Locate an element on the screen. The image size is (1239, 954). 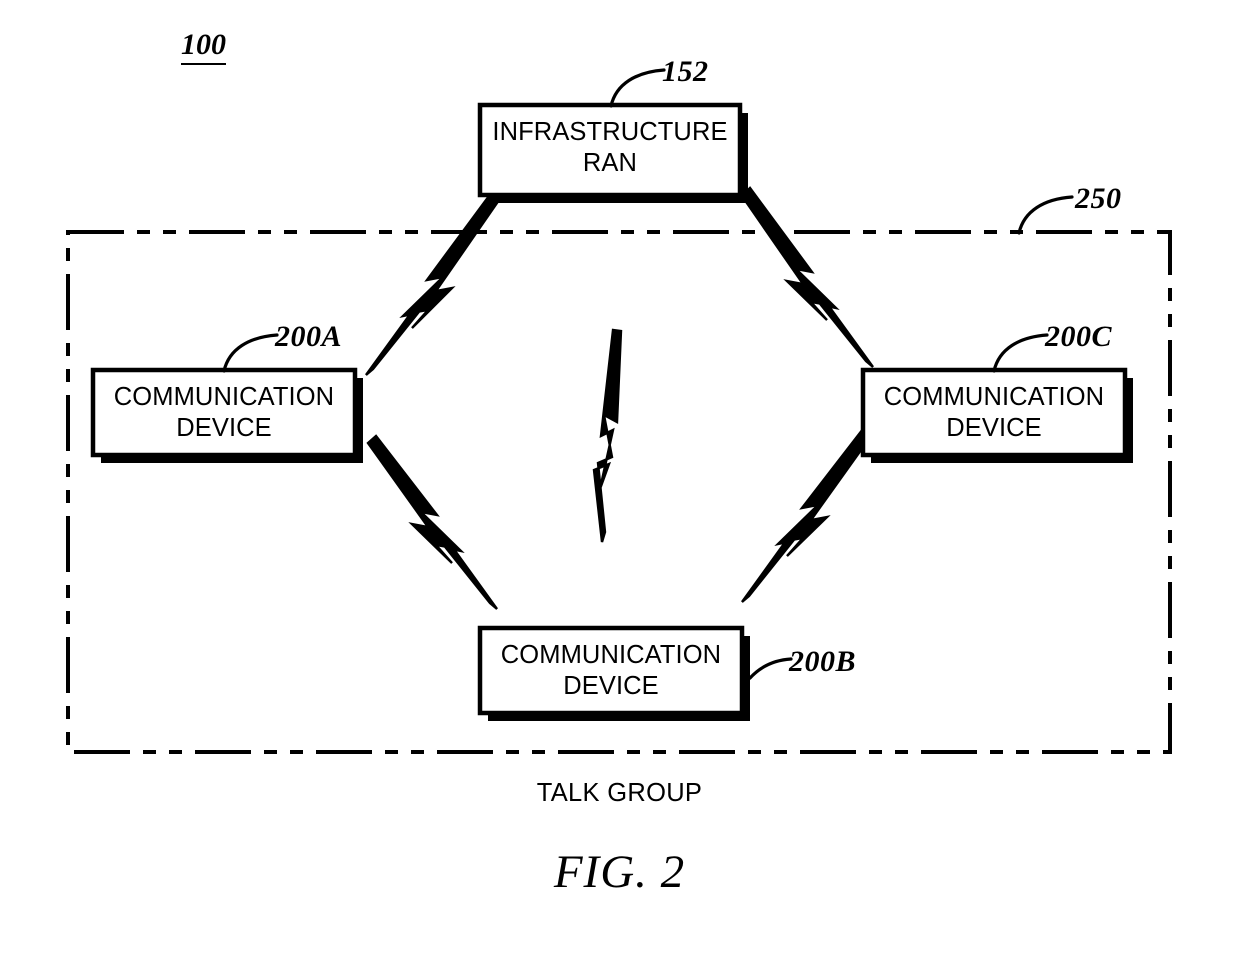
system-reference-number: 100 is located at coordinates (203, 46).